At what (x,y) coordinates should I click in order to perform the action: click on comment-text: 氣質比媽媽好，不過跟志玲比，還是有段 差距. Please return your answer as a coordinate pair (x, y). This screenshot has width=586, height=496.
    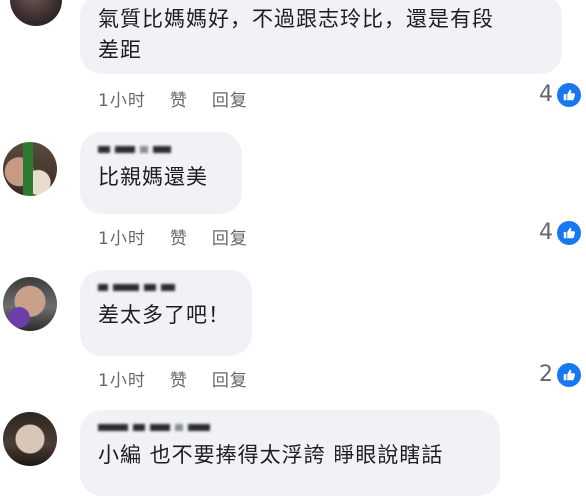
    Looking at the image, I should click on (296, 34).